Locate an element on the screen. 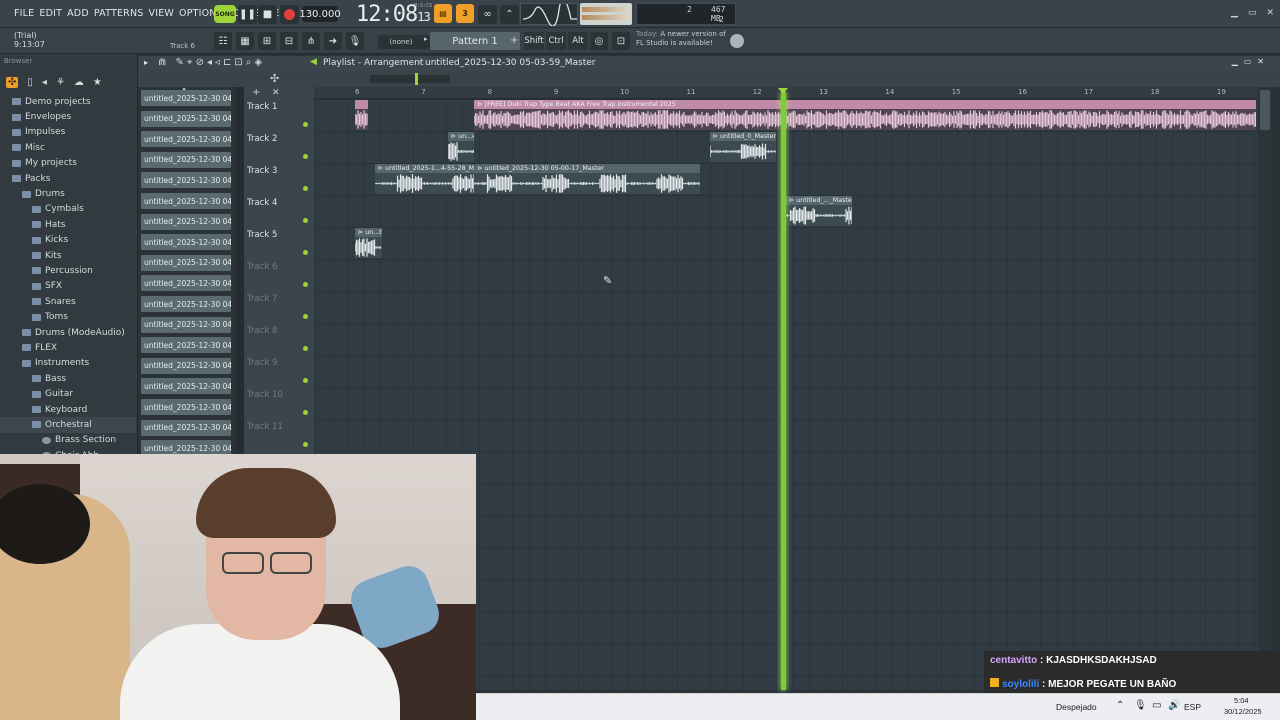 This screenshot has width=1280, height=720. playhead-marker-icon is located at coordinates (782, 91).